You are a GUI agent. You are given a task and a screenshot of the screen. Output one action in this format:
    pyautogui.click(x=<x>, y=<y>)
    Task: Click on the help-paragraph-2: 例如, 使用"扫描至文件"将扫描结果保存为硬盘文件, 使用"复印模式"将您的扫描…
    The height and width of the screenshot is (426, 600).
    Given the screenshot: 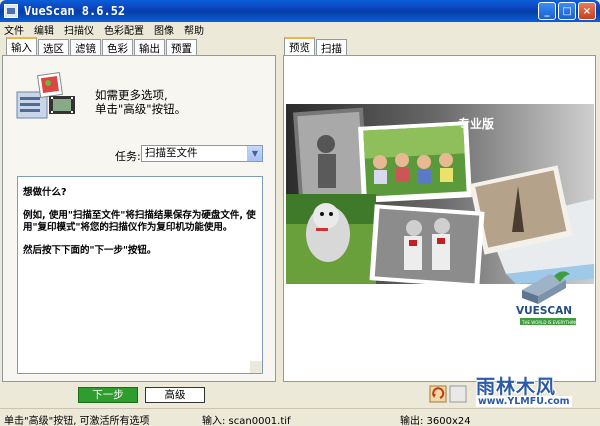 What is the action you would take?
    pyautogui.click(x=139, y=221)
    